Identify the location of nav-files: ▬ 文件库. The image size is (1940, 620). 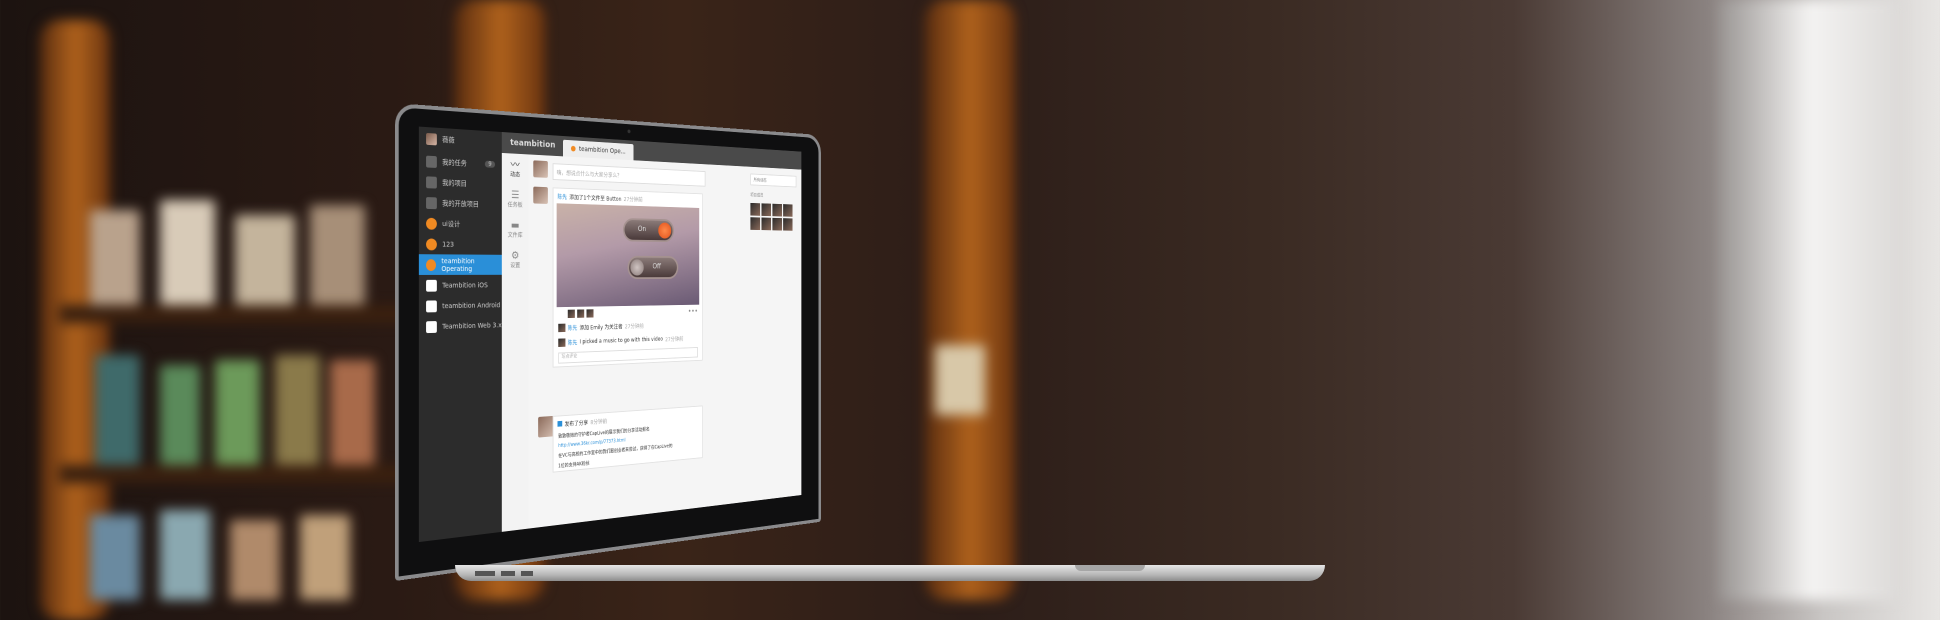
(515, 229).